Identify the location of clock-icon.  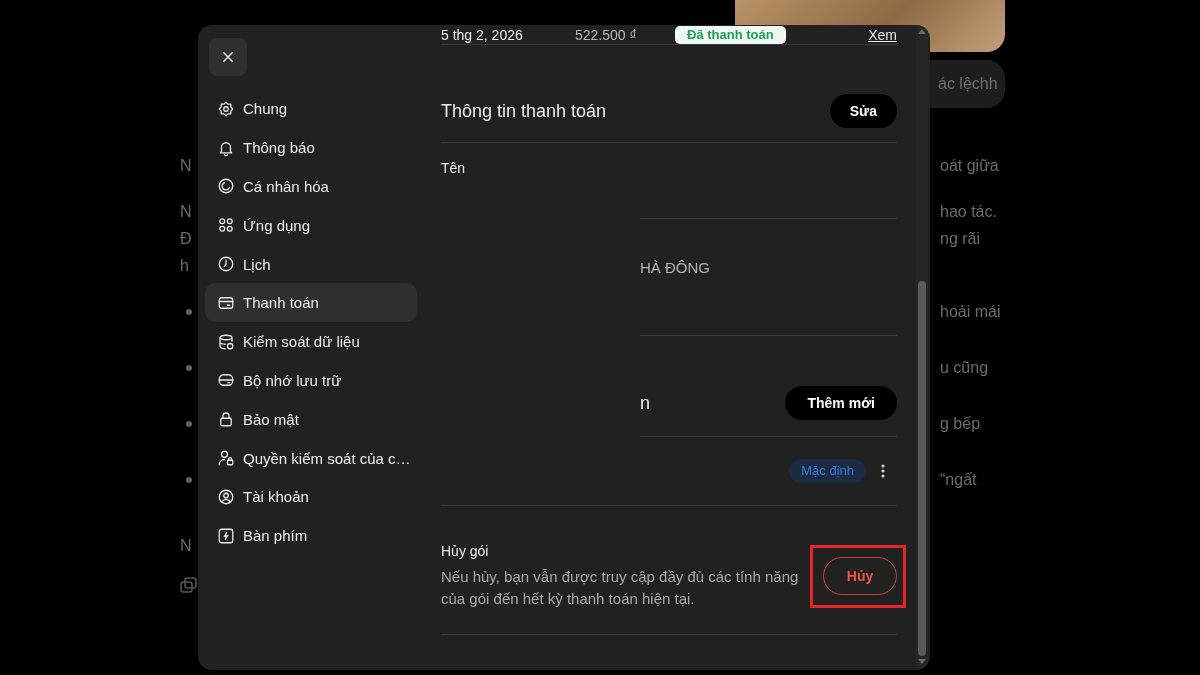
(226, 264).